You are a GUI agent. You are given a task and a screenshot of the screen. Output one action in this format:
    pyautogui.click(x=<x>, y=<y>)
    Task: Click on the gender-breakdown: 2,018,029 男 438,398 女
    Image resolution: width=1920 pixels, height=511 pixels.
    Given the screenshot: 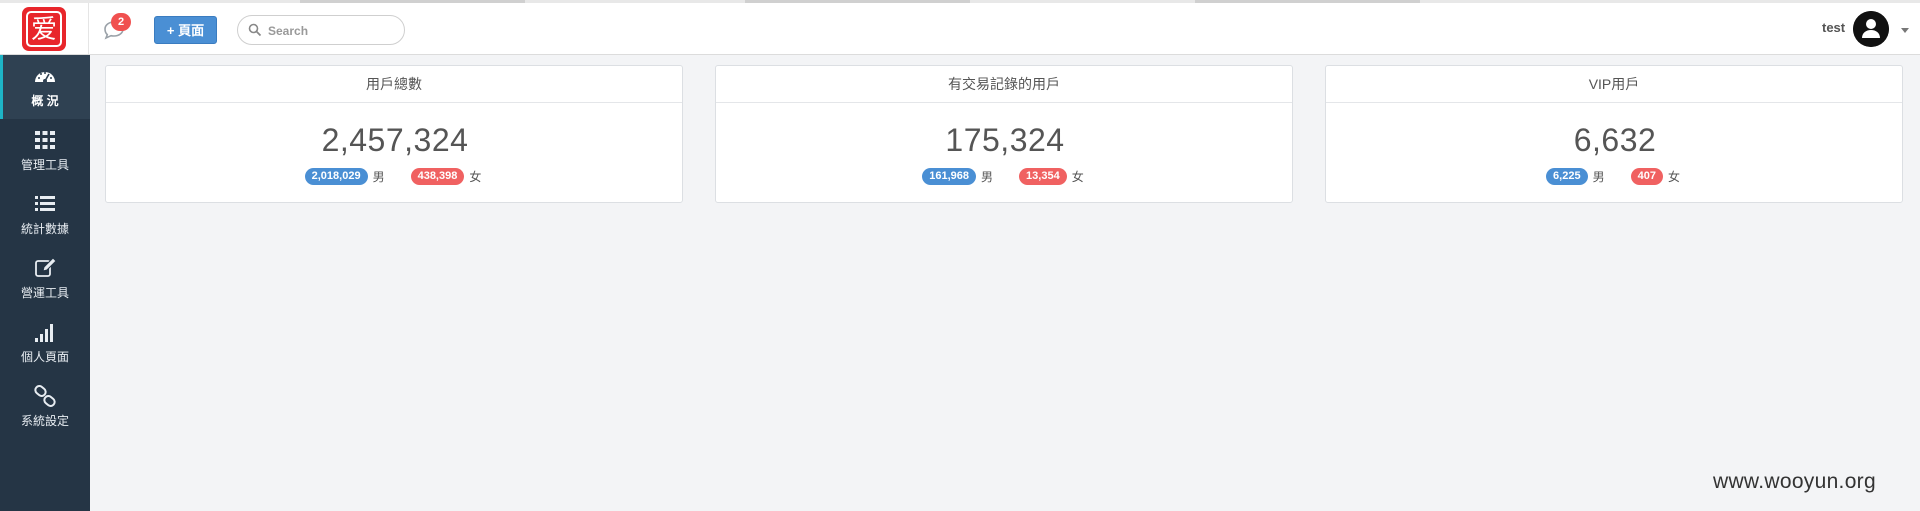 What is the action you would take?
    pyautogui.click(x=395, y=176)
    